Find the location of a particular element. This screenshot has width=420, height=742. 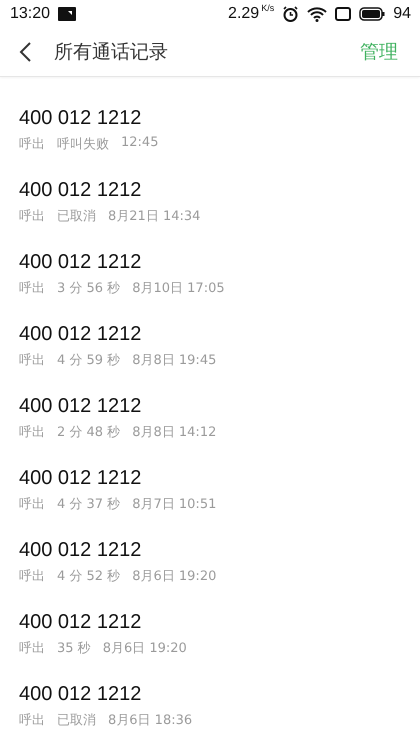

call-log-item: 400 012 1212 呼出 3 分 56 秒 8月10日 17:05 is located at coordinates (210, 274).